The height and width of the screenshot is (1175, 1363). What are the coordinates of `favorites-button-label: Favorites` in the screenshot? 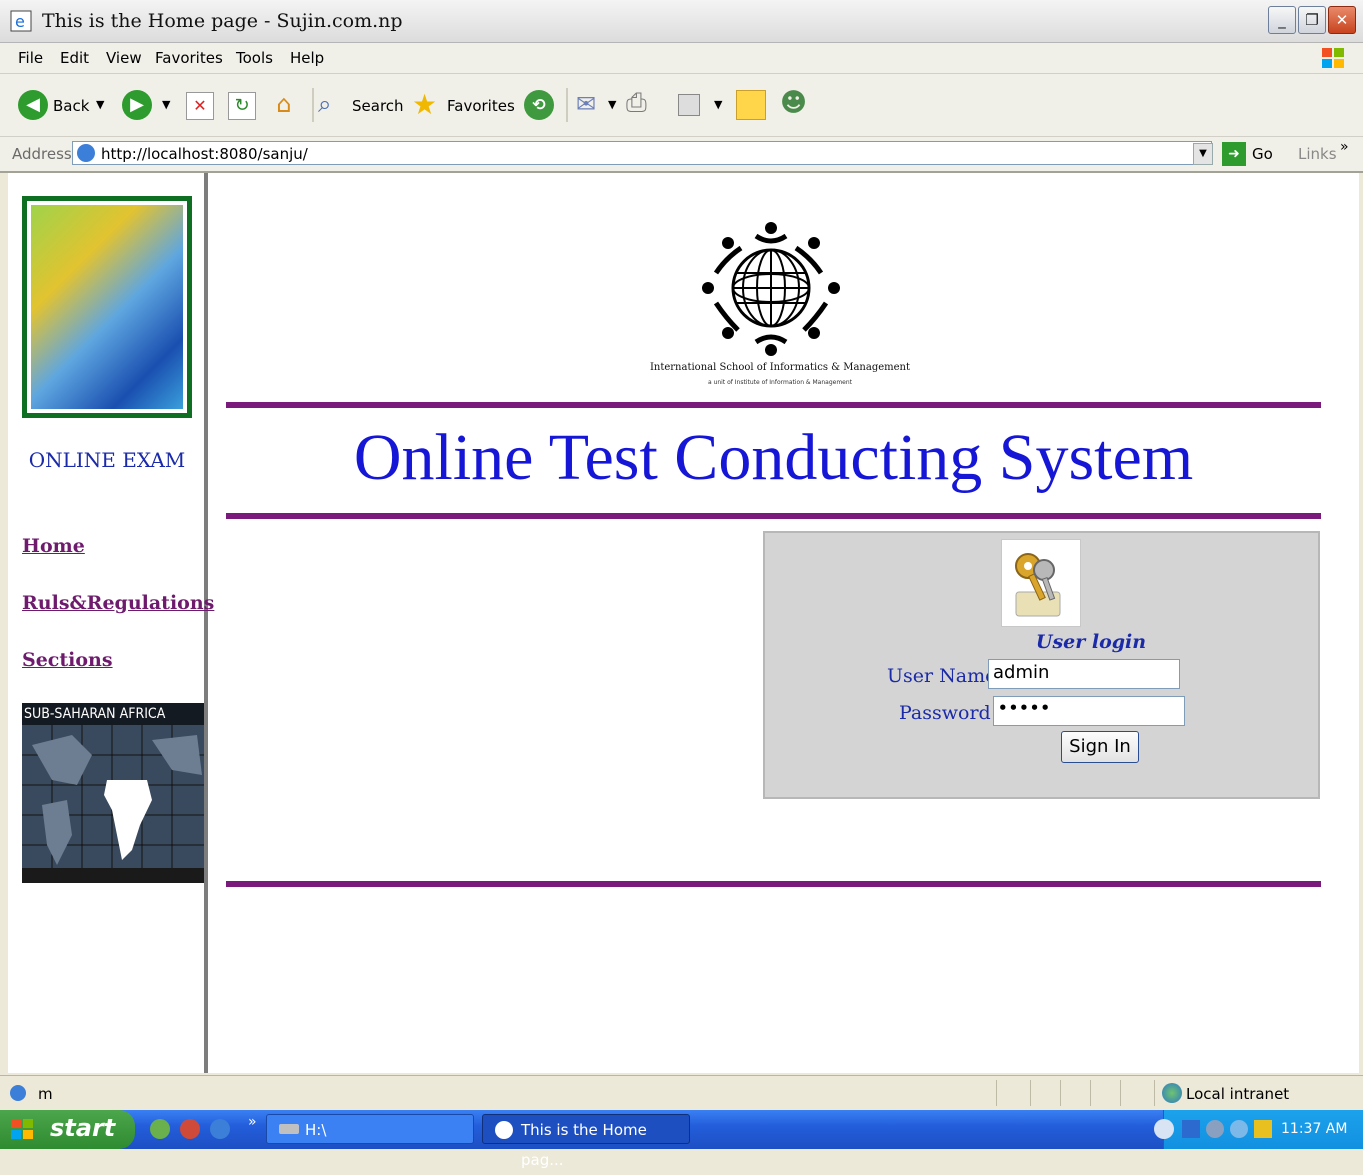 It's located at (481, 106).